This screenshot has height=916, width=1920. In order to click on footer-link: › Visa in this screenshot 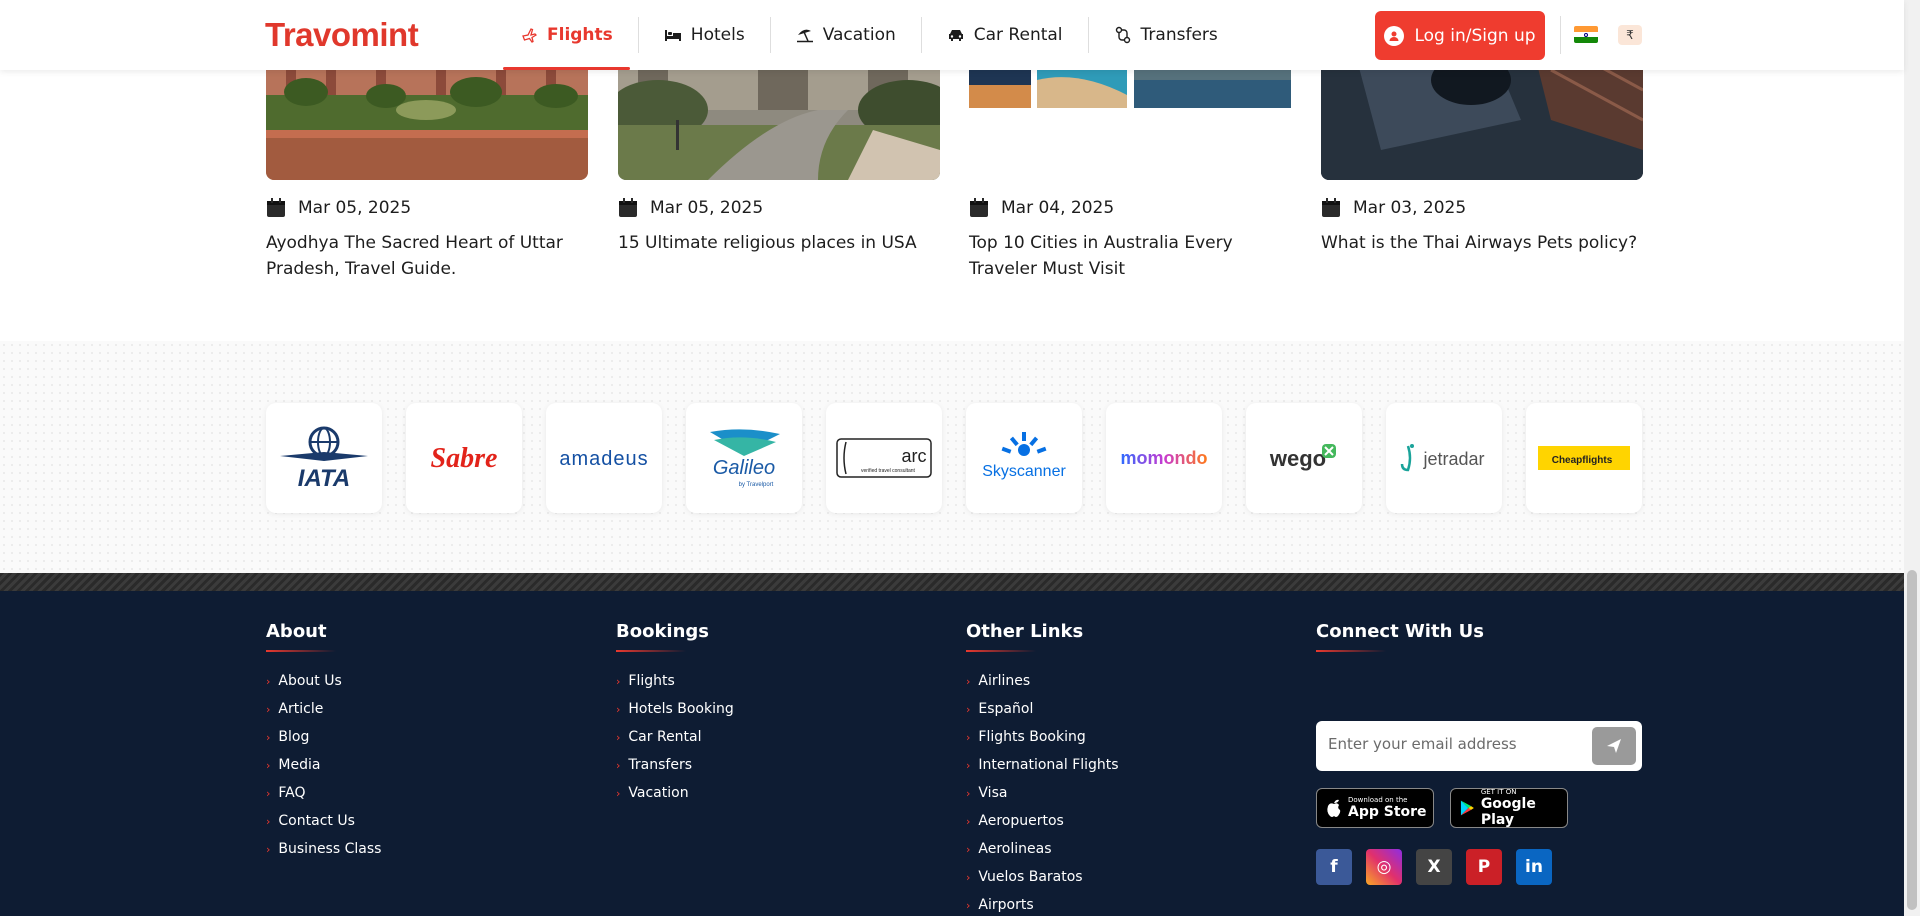, I will do `click(1042, 793)`.